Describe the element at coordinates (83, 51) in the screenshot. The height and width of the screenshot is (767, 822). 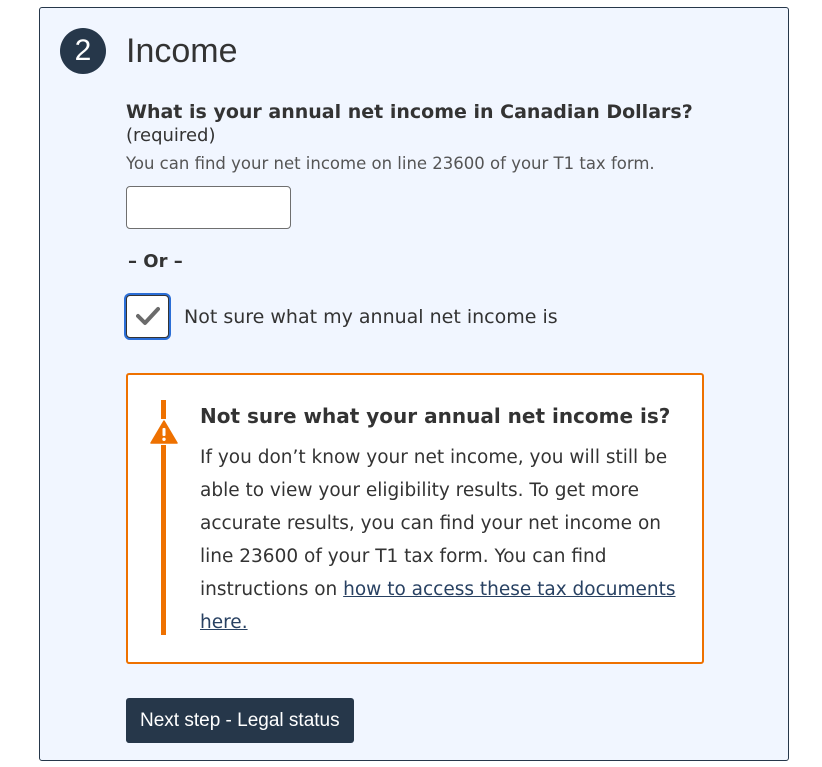
I see `step-number-badge: 2` at that location.